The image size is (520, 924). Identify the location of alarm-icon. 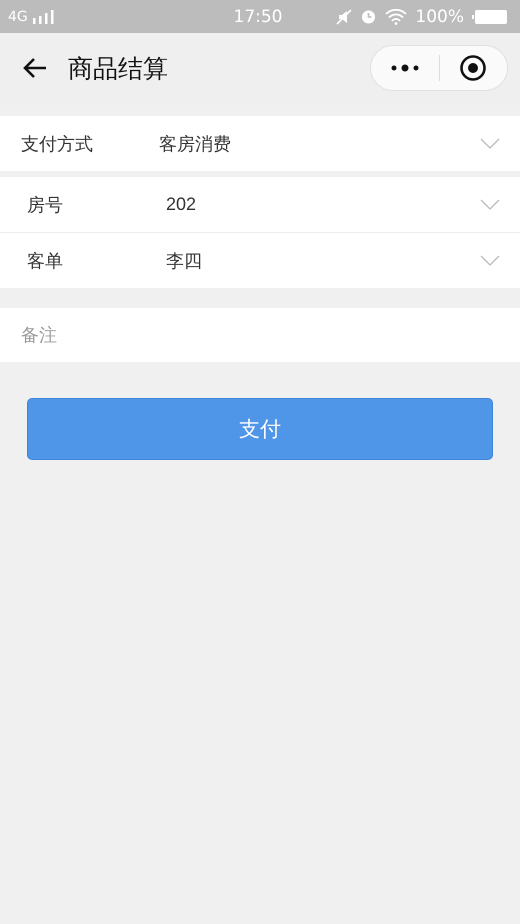
(369, 16).